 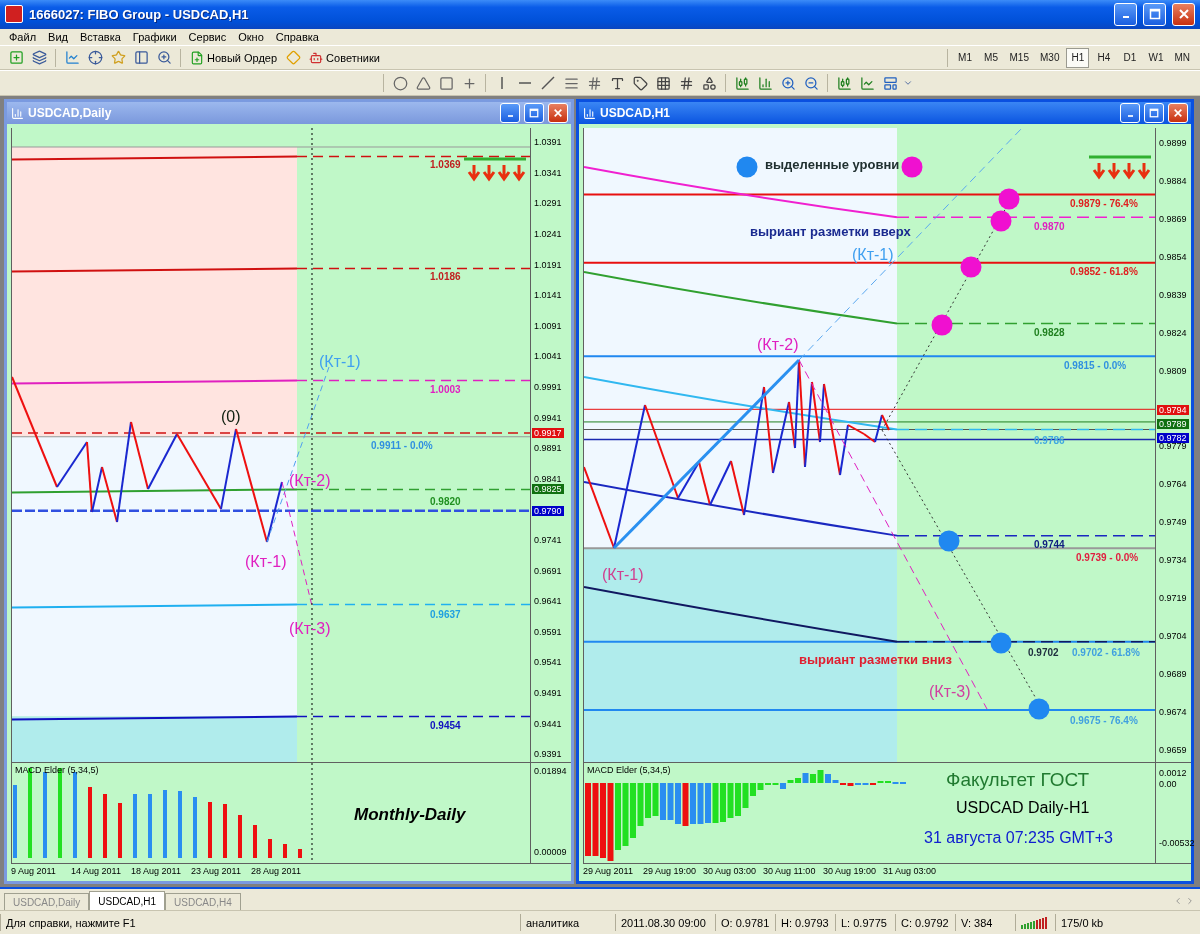 I want to click on chart-tab: USDCAD,H1, so click(x=127, y=901).